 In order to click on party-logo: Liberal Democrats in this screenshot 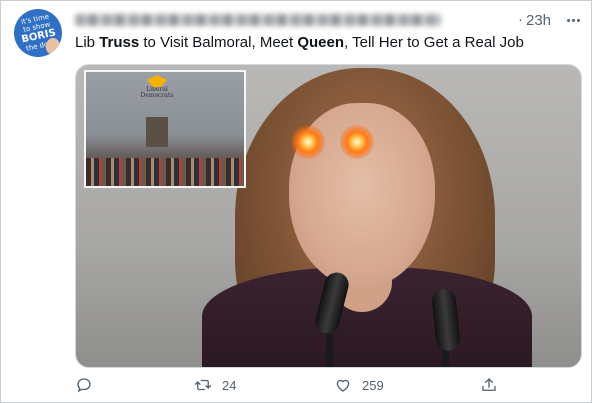, I will do `click(157, 91)`.